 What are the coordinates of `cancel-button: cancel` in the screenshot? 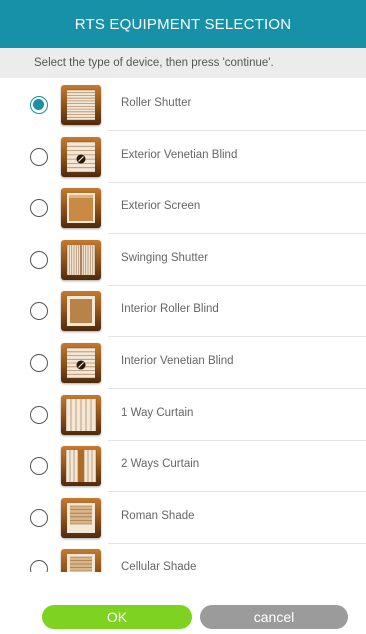 It's located at (274, 617).